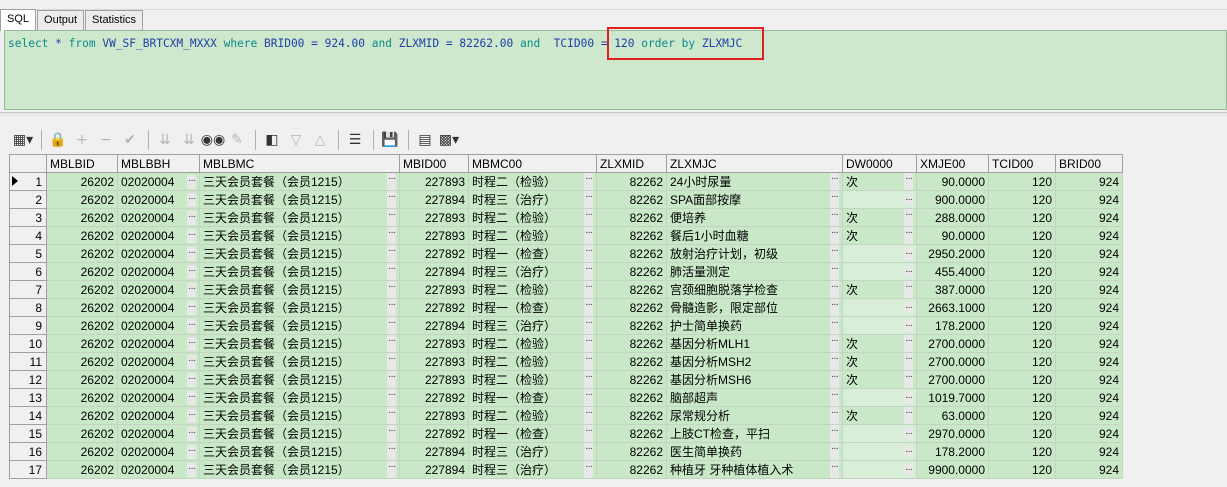  What do you see at coordinates (532, 163) in the screenshot?
I see `column-header-mbmc00: MBMC00` at bounding box center [532, 163].